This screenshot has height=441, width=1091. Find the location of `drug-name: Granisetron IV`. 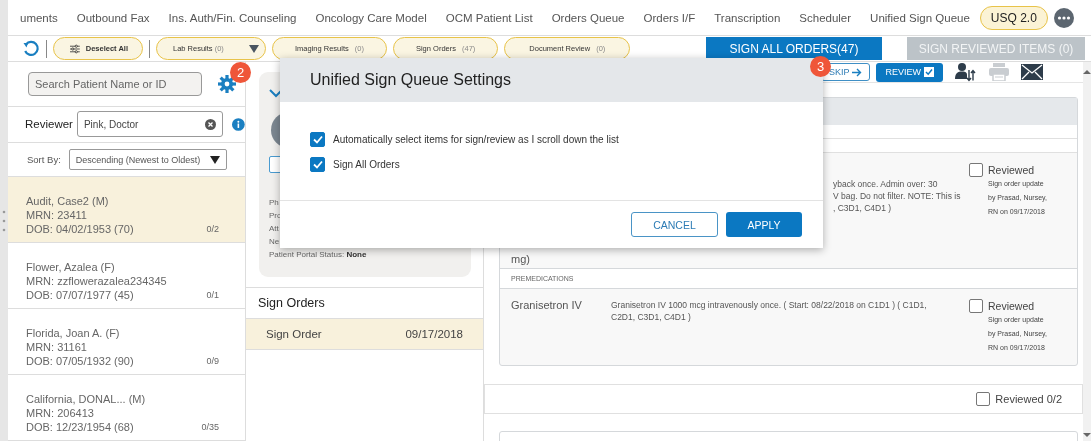

drug-name: Granisetron IV is located at coordinates (546, 305).